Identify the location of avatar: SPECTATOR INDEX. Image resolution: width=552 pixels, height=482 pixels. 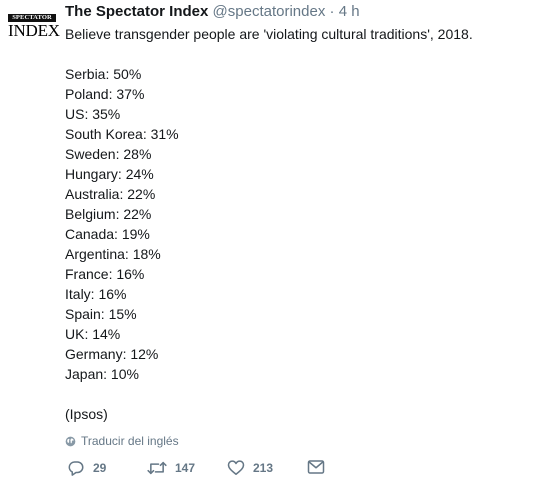
(34, 29).